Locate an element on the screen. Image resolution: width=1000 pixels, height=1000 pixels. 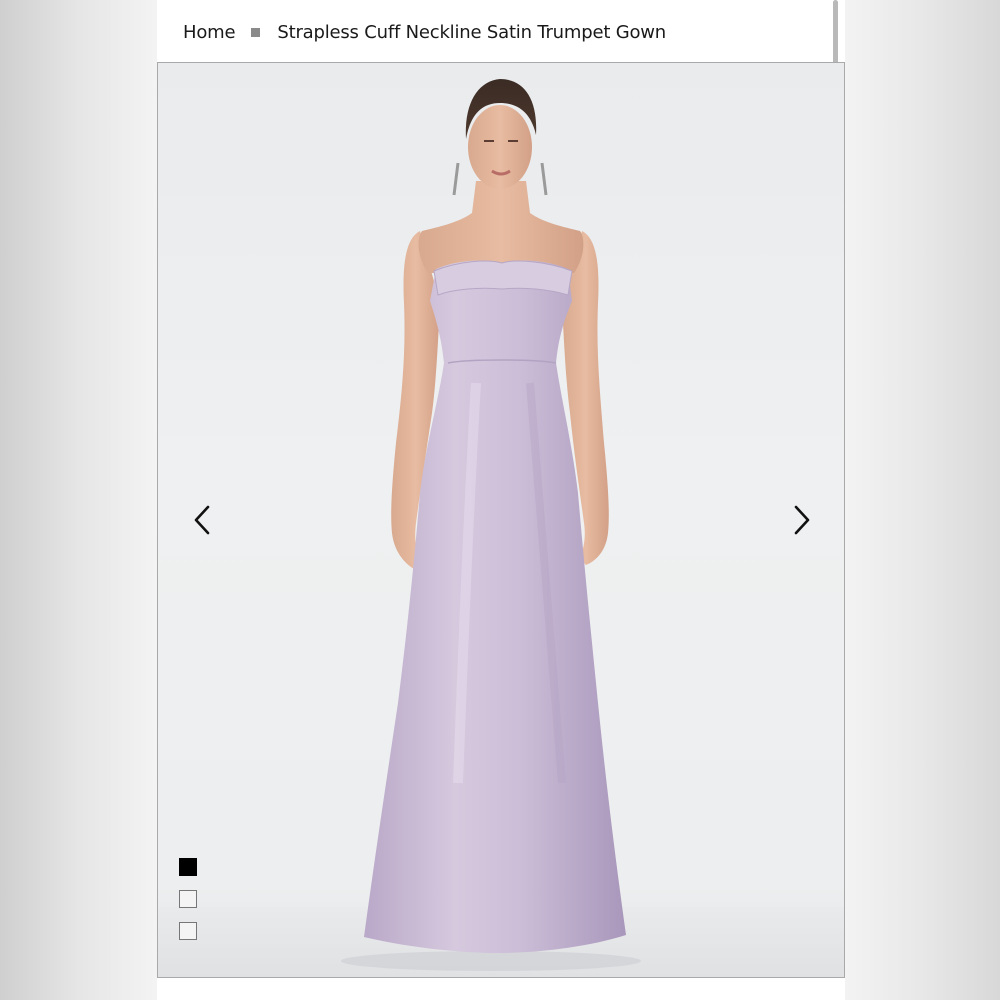
chevron-right-icon is located at coordinates (802, 520).